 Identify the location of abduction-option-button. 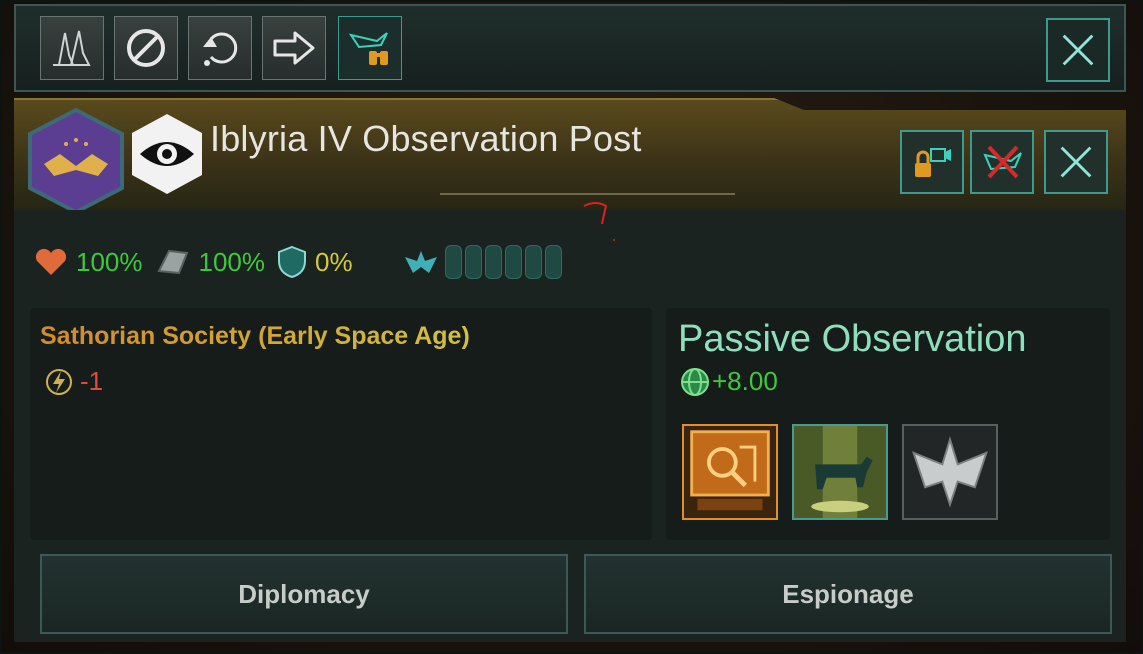
(840, 472).